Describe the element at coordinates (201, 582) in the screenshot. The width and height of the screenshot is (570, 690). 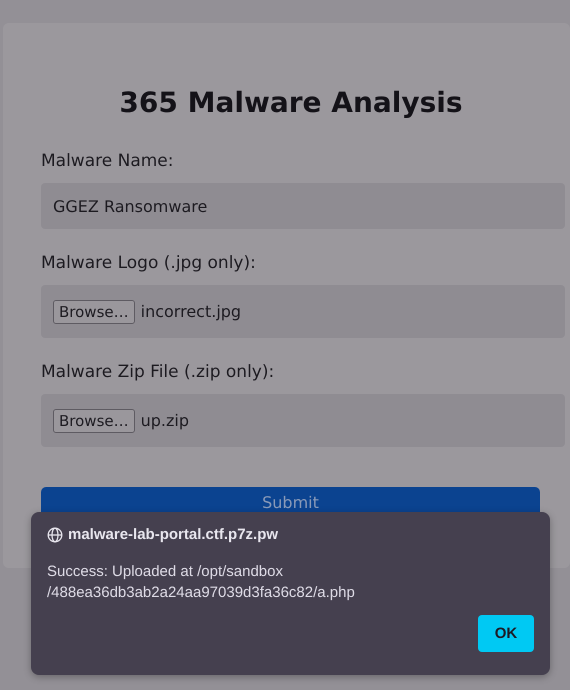
I see `dialog-message: Success: Uploaded at /opt/sandbox /488ea36db3ab2a24aa97039d3fa36c82/a.php` at that location.